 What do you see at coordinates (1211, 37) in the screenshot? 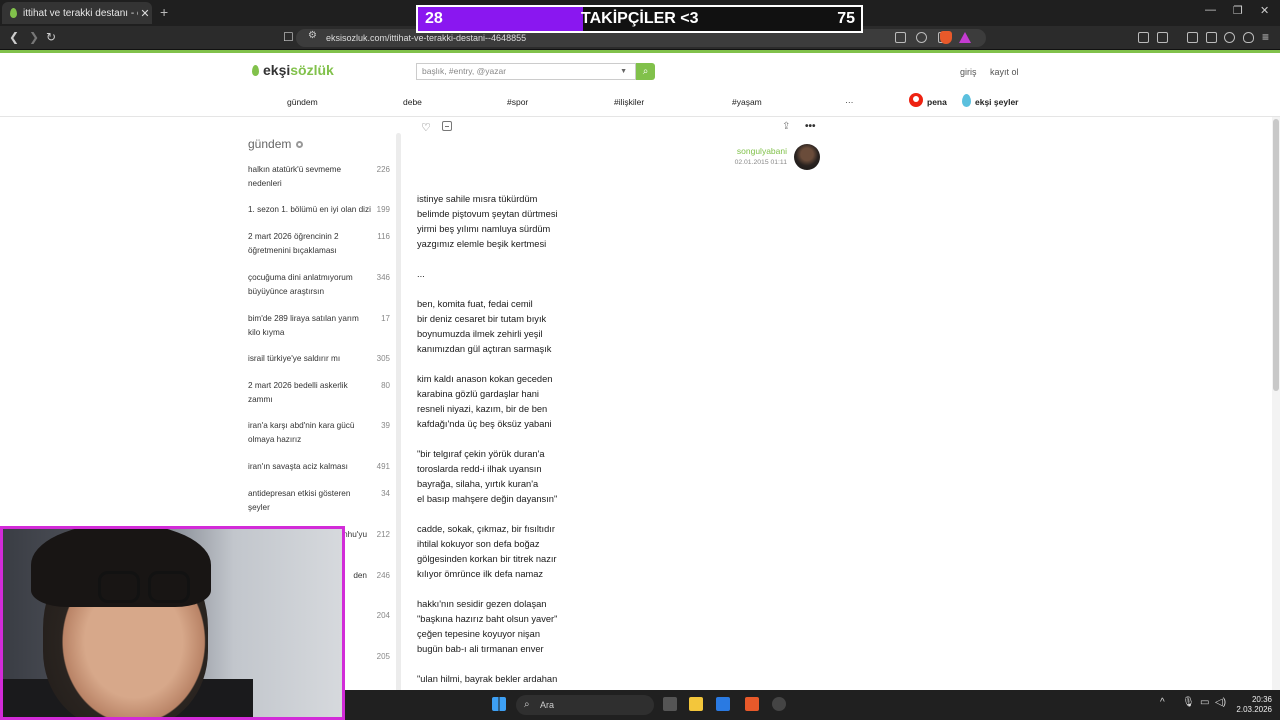
I see `wallet-icon` at bounding box center [1211, 37].